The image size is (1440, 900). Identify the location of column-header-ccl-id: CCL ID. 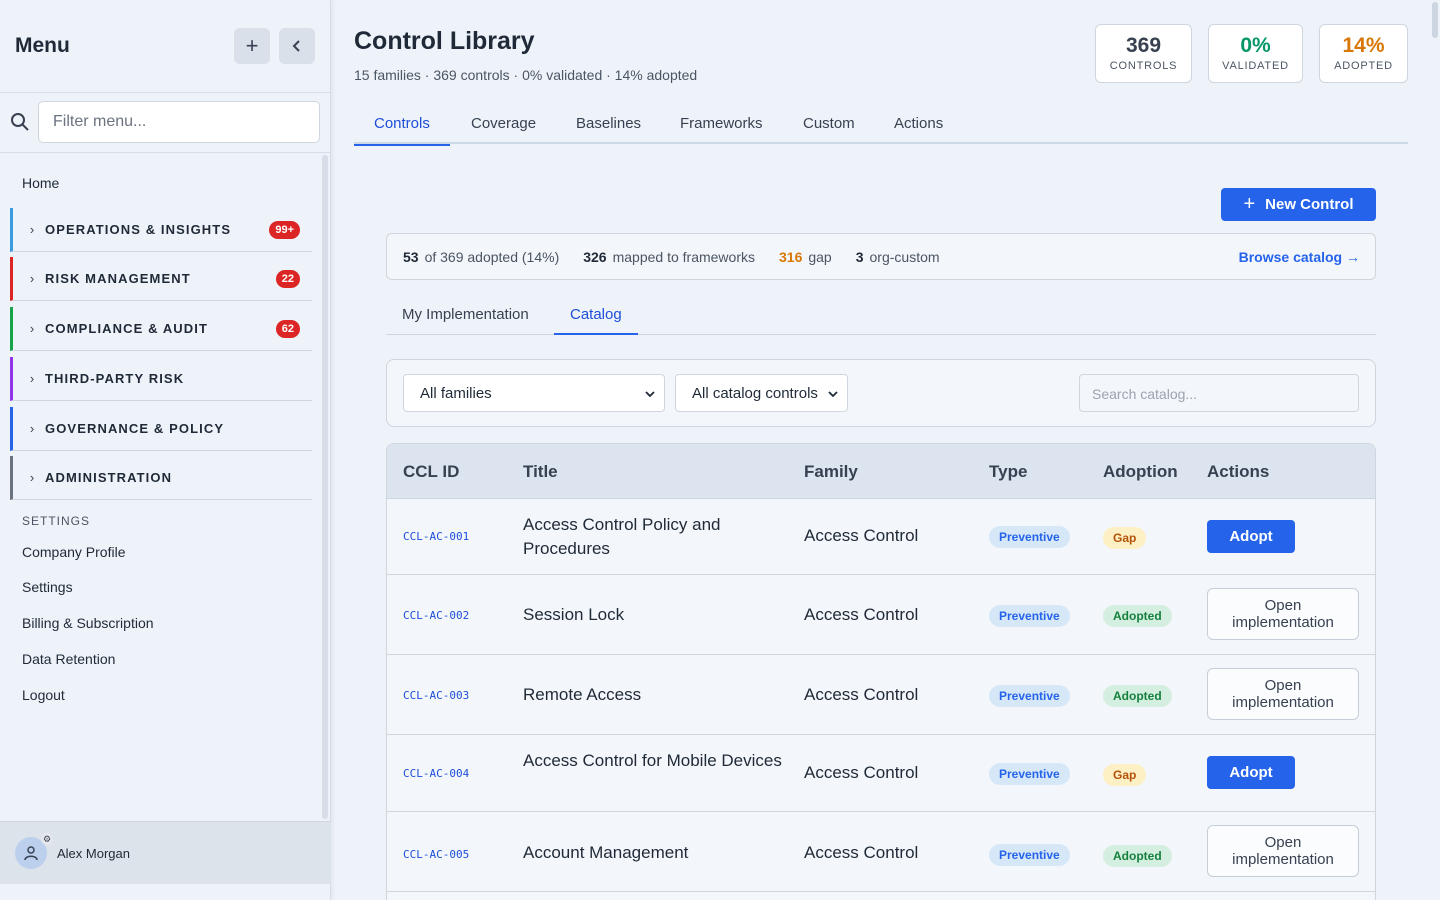
(431, 471).